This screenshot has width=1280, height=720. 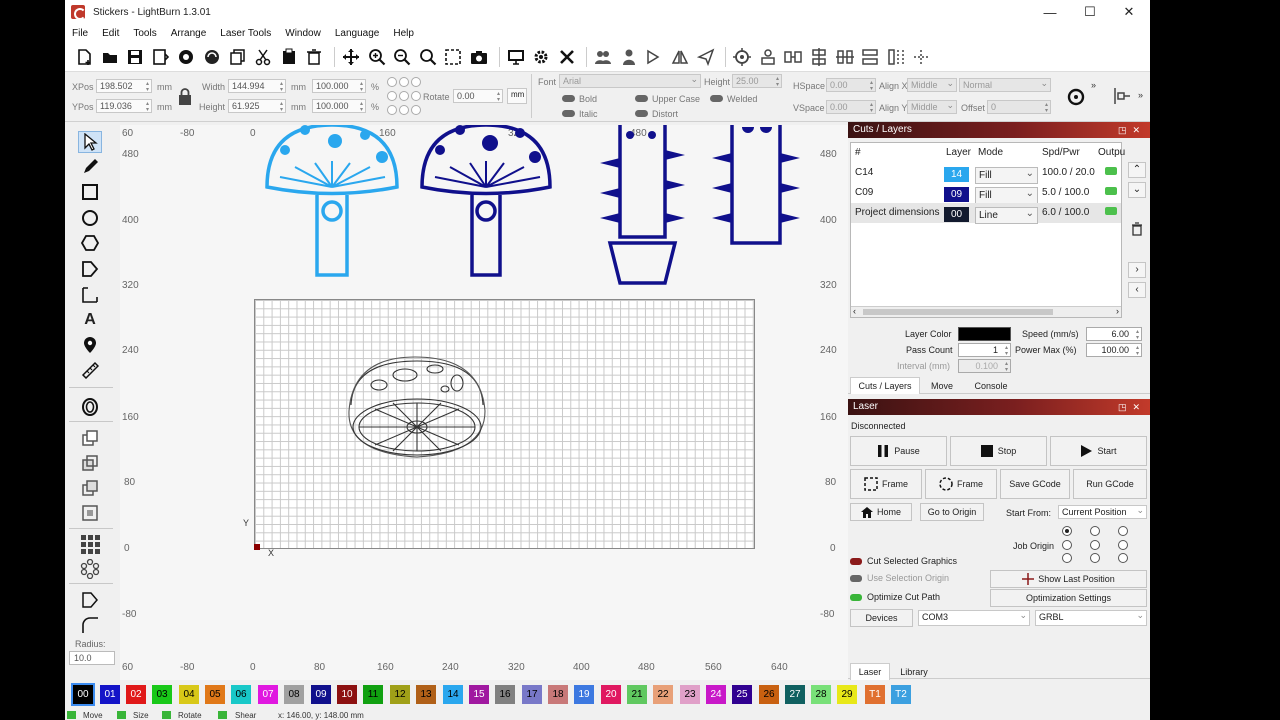 What do you see at coordinates (881, 618) in the screenshot?
I see `devices-button: Devices` at bounding box center [881, 618].